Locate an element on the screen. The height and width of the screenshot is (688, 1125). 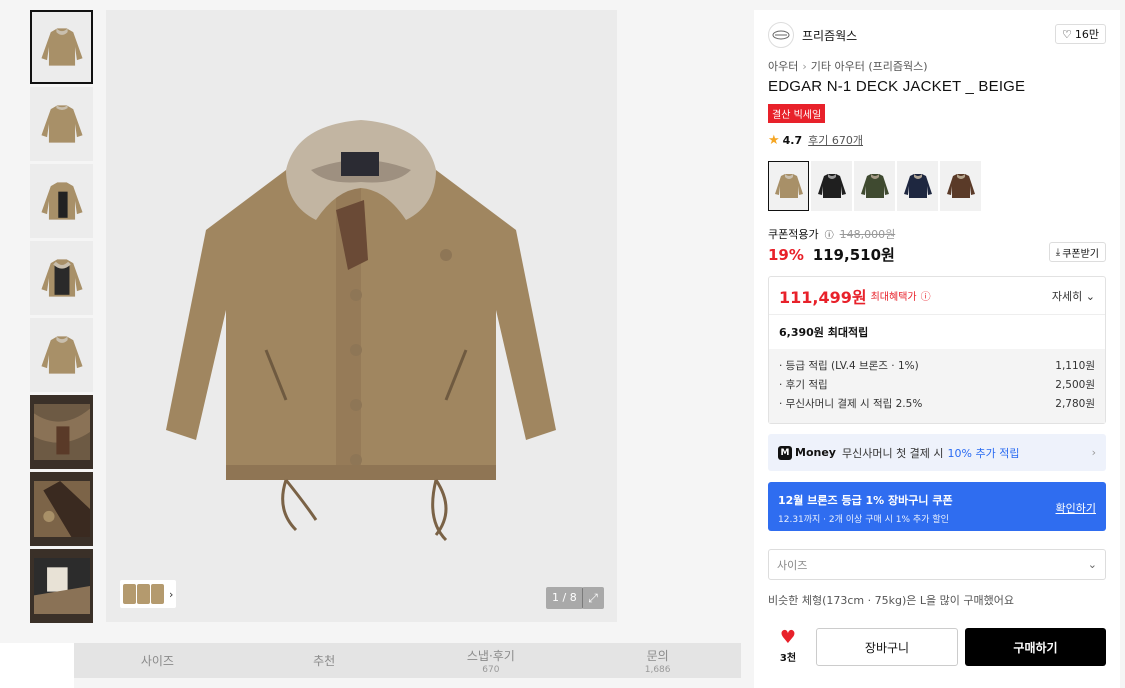
tab-label: 문의 is located at coordinates (657, 655).